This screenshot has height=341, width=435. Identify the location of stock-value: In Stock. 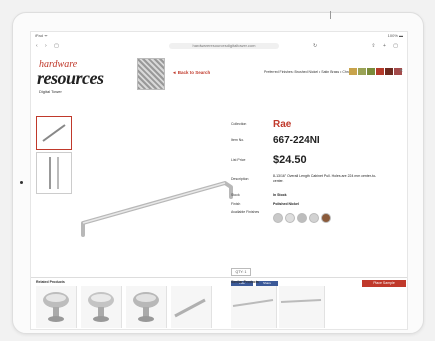
(280, 195).